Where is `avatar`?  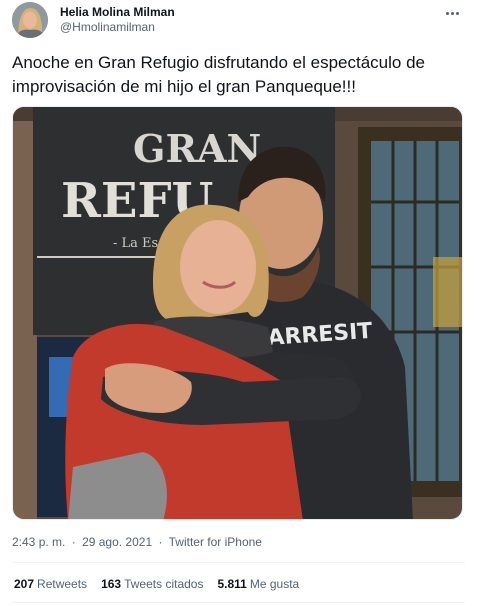 avatar is located at coordinates (30, 20).